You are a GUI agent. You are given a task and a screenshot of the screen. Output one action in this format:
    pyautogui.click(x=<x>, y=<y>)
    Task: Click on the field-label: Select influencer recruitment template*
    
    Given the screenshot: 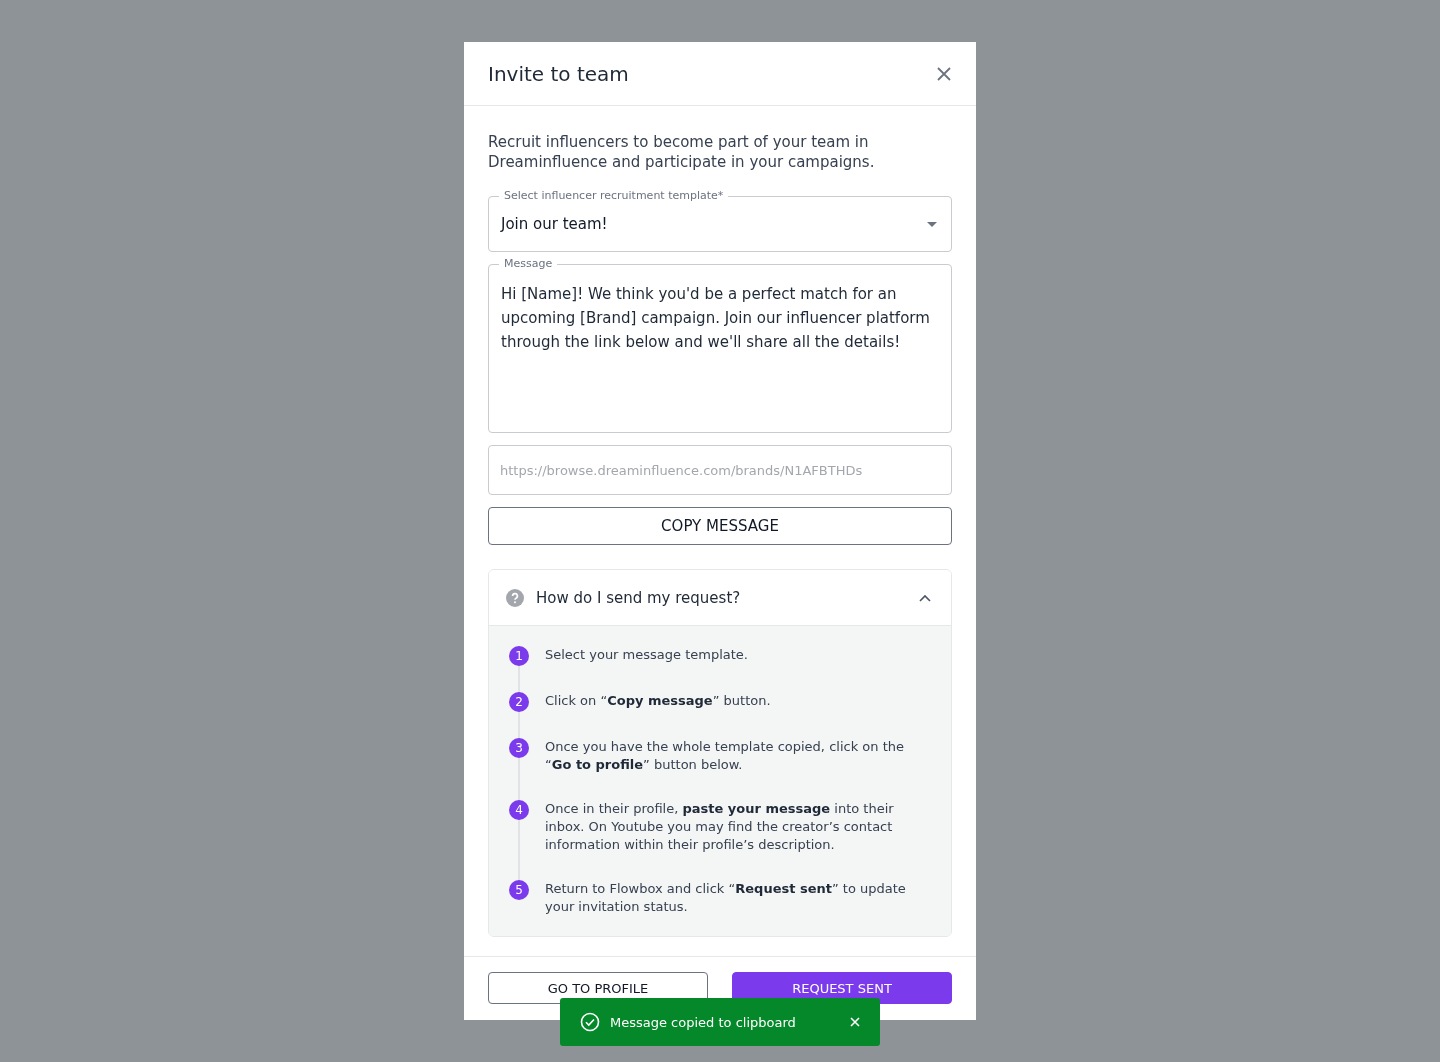 What is the action you would take?
    pyautogui.click(x=614, y=196)
    